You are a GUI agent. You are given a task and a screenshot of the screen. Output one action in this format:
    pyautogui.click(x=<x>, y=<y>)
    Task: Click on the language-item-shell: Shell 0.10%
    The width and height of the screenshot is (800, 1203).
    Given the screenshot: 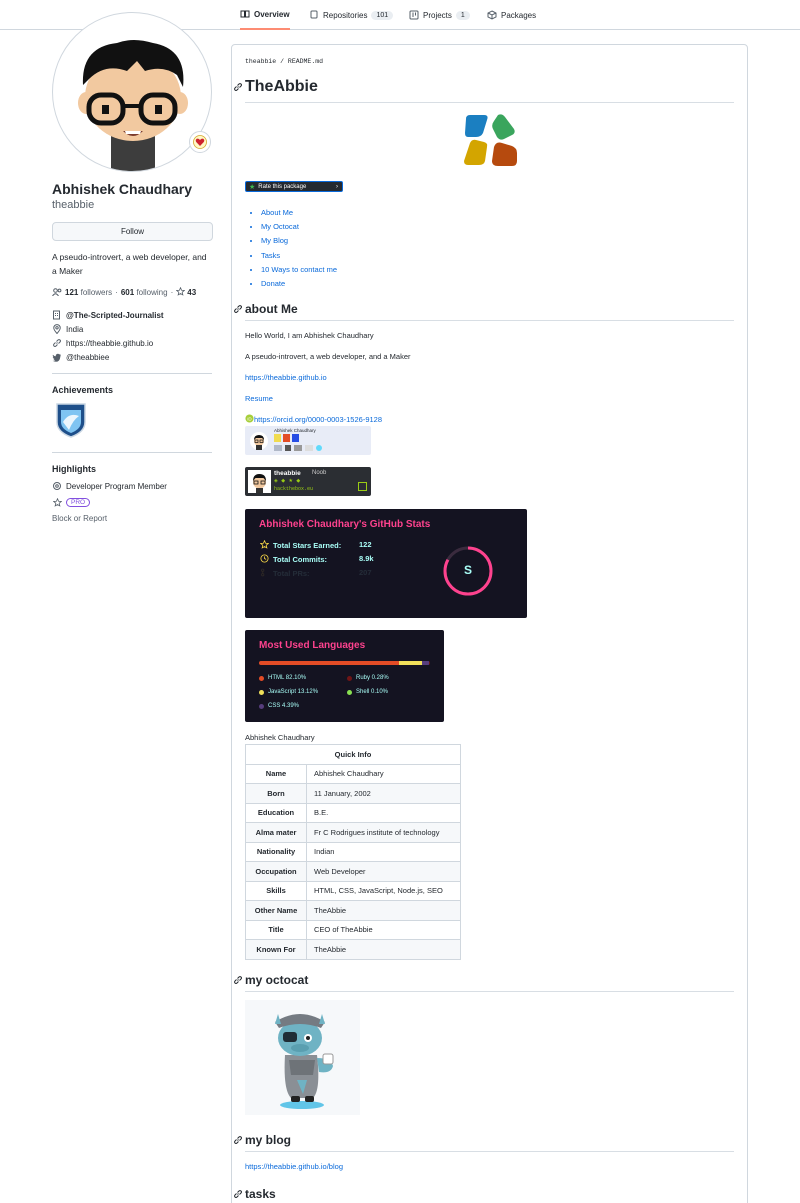 What is the action you would take?
    pyautogui.click(x=367, y=692)
    